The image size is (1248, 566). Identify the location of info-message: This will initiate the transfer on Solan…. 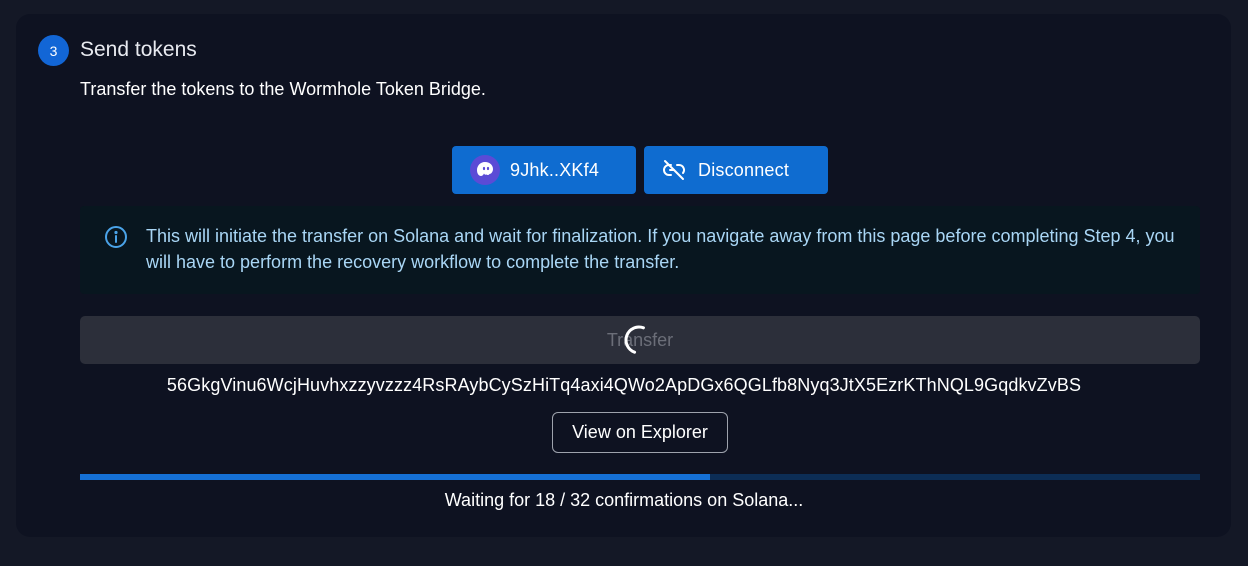
(660, 249).